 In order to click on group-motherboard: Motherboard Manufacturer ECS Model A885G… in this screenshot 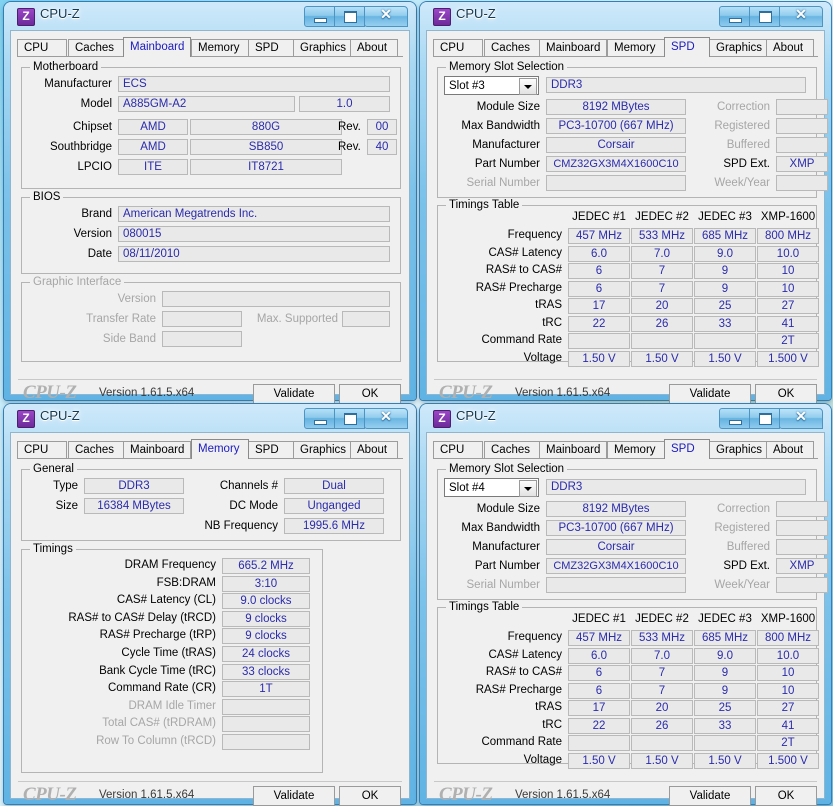, I will do `click(211, 125)`.